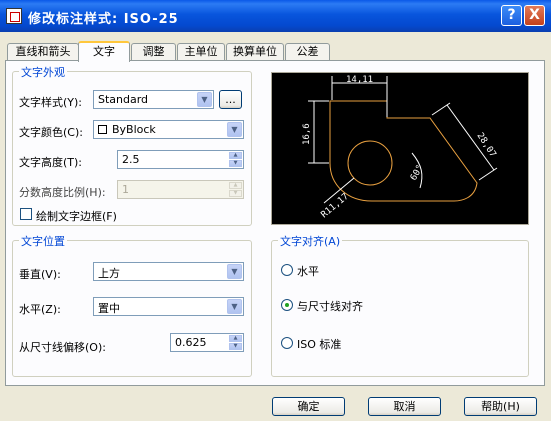 The height and width of the screenshot is (421, 551). What do you see at coordinates (131, 159) in the screenshot?
I see `text-height-value: 2.5` at bounding box center [131, 159].